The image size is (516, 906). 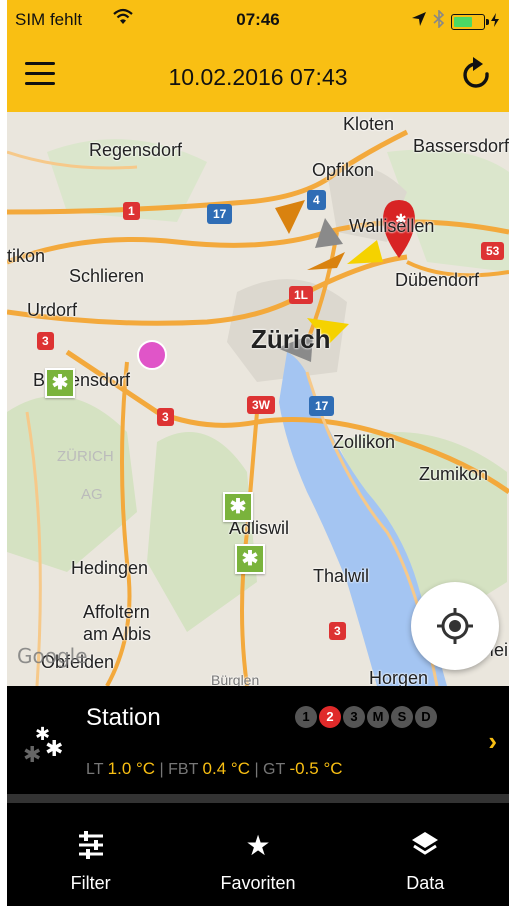 What do you see at coordinates (123, 717) in the screenshot?
I see `station-name: Station` at bounding box center [123, 717].